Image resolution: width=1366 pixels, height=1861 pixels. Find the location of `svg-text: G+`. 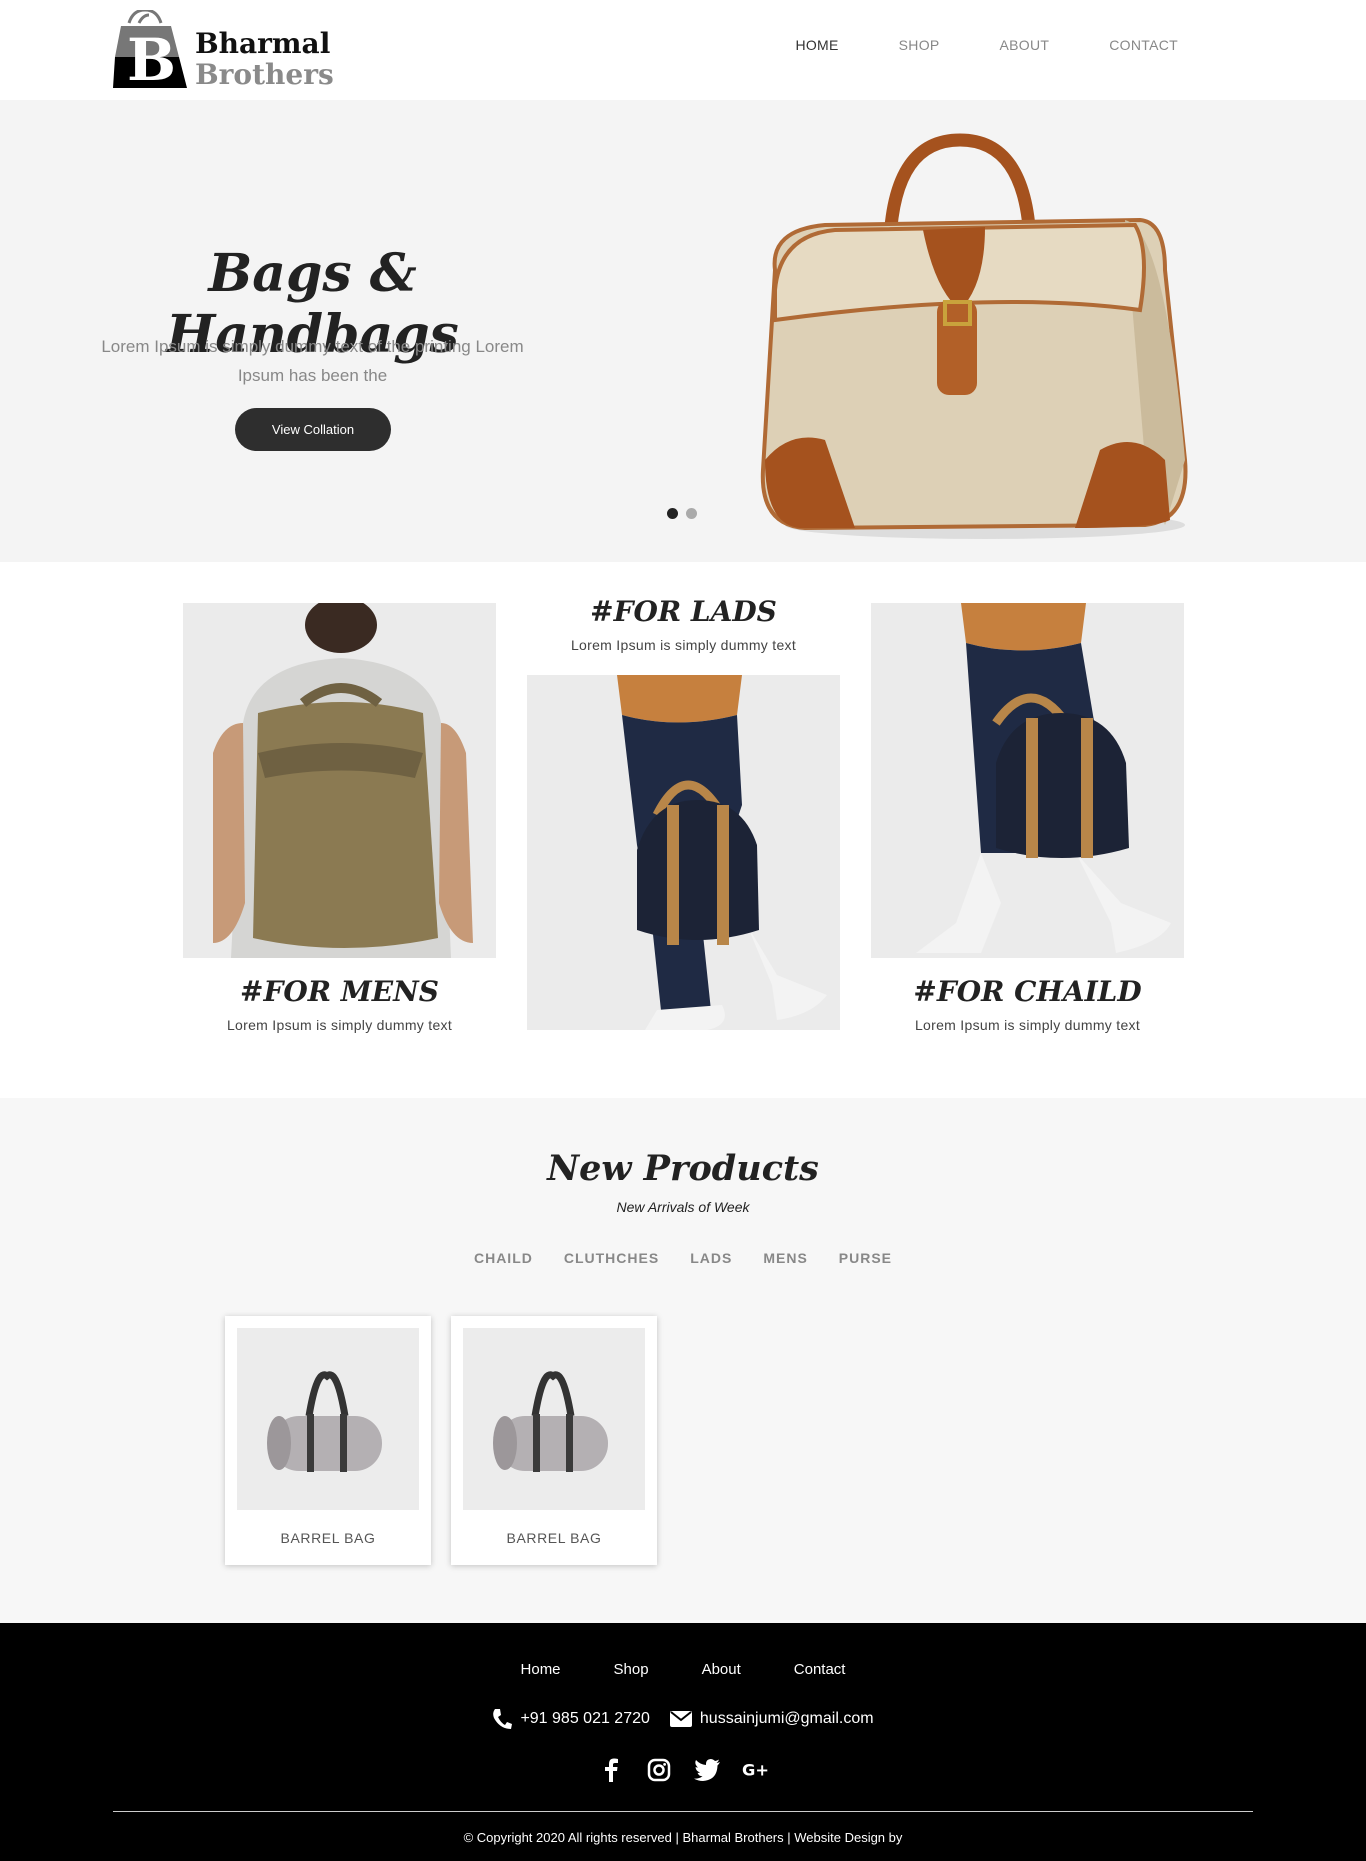

svg-text: G+ is located at coordinates (755, 1770).